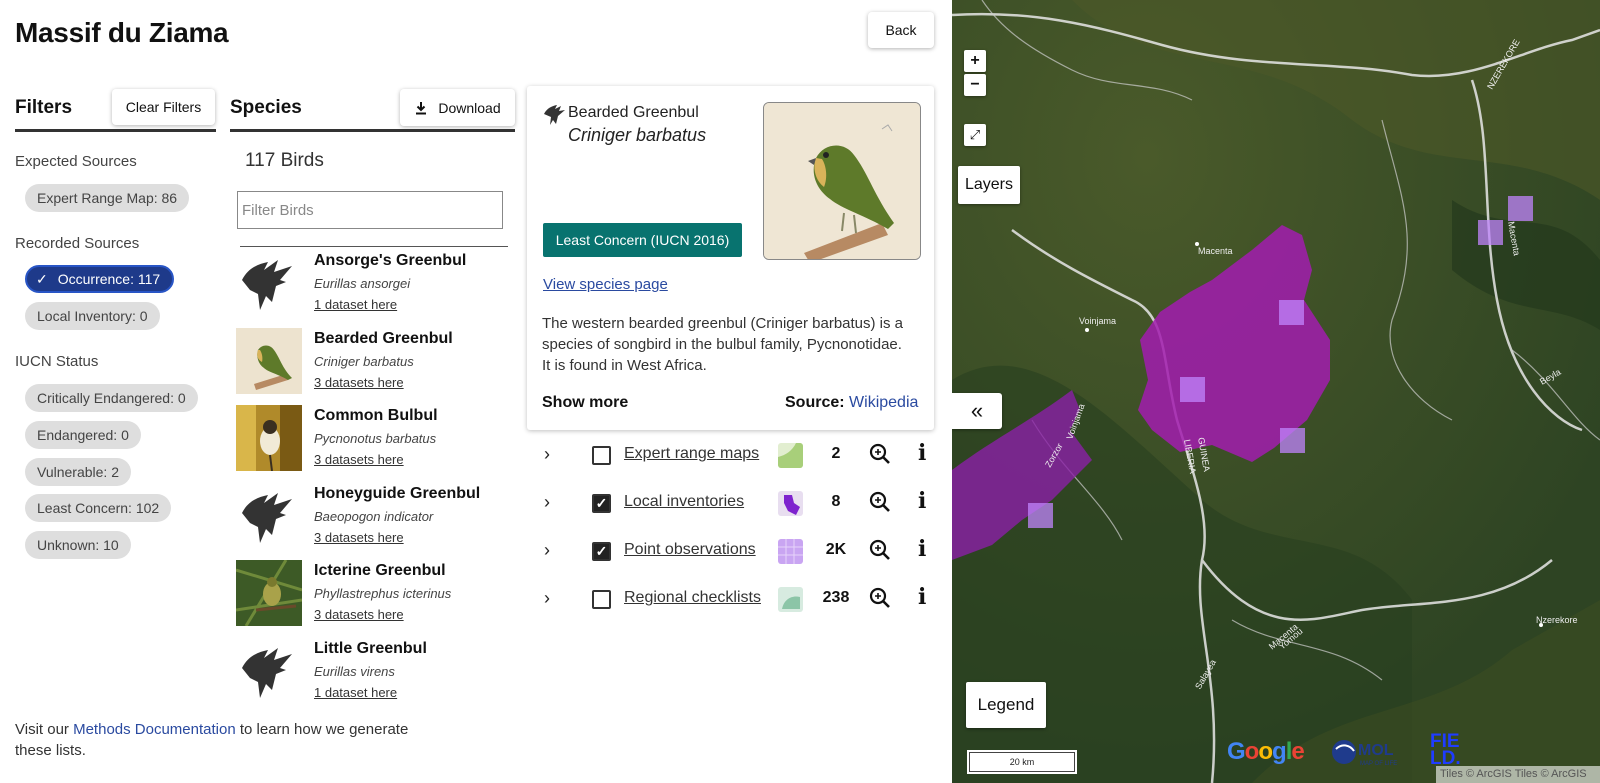 This screenshot has width=1600, height=783. Describe the element at coordinates (57, 361) in the screenshot. I see `iucn-status-heading: IUCN Status` at that location.